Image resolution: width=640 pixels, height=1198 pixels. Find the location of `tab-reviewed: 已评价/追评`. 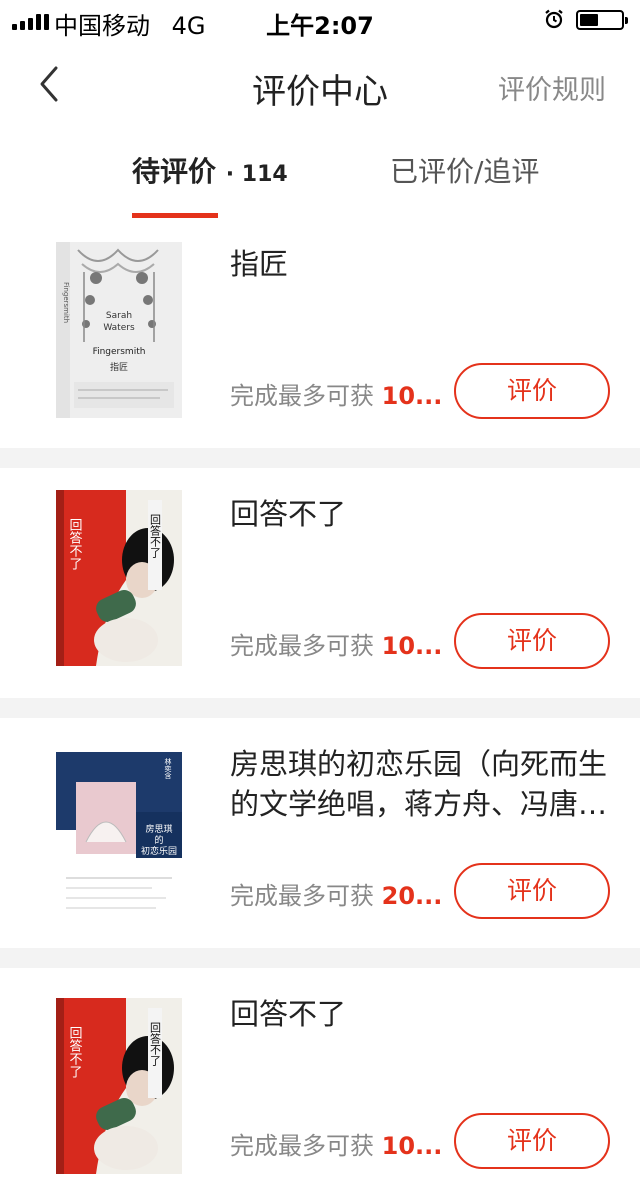

tab-reviewed: 已评价/追评 is located at coordinates (464, 170).